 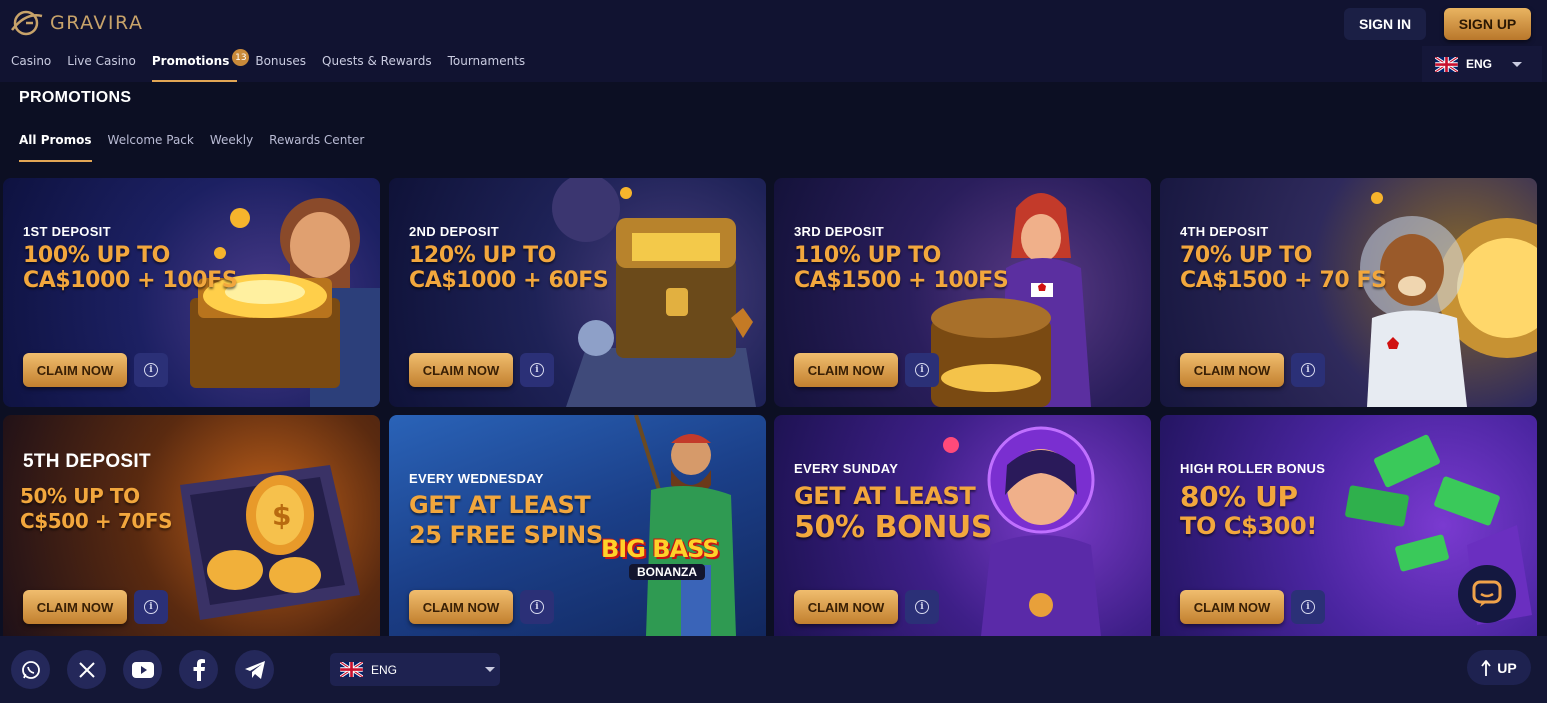 I want to click on promo-label: EVERY SUNDAY, so click(x=846, y=468).